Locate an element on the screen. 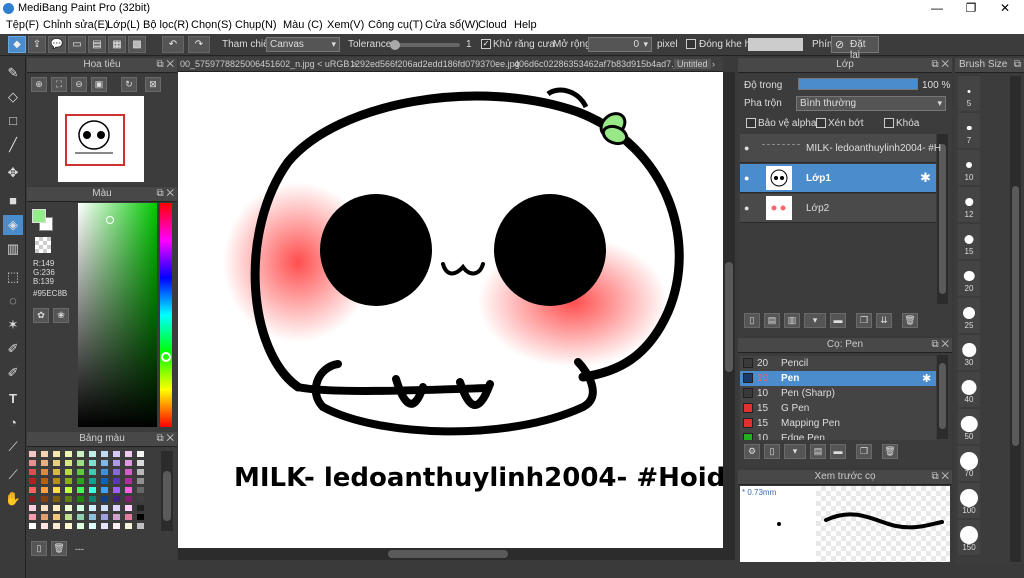 This screenshot has width=1024, height=578. brush-size-option: 50 is located at coordinates (969, 426).